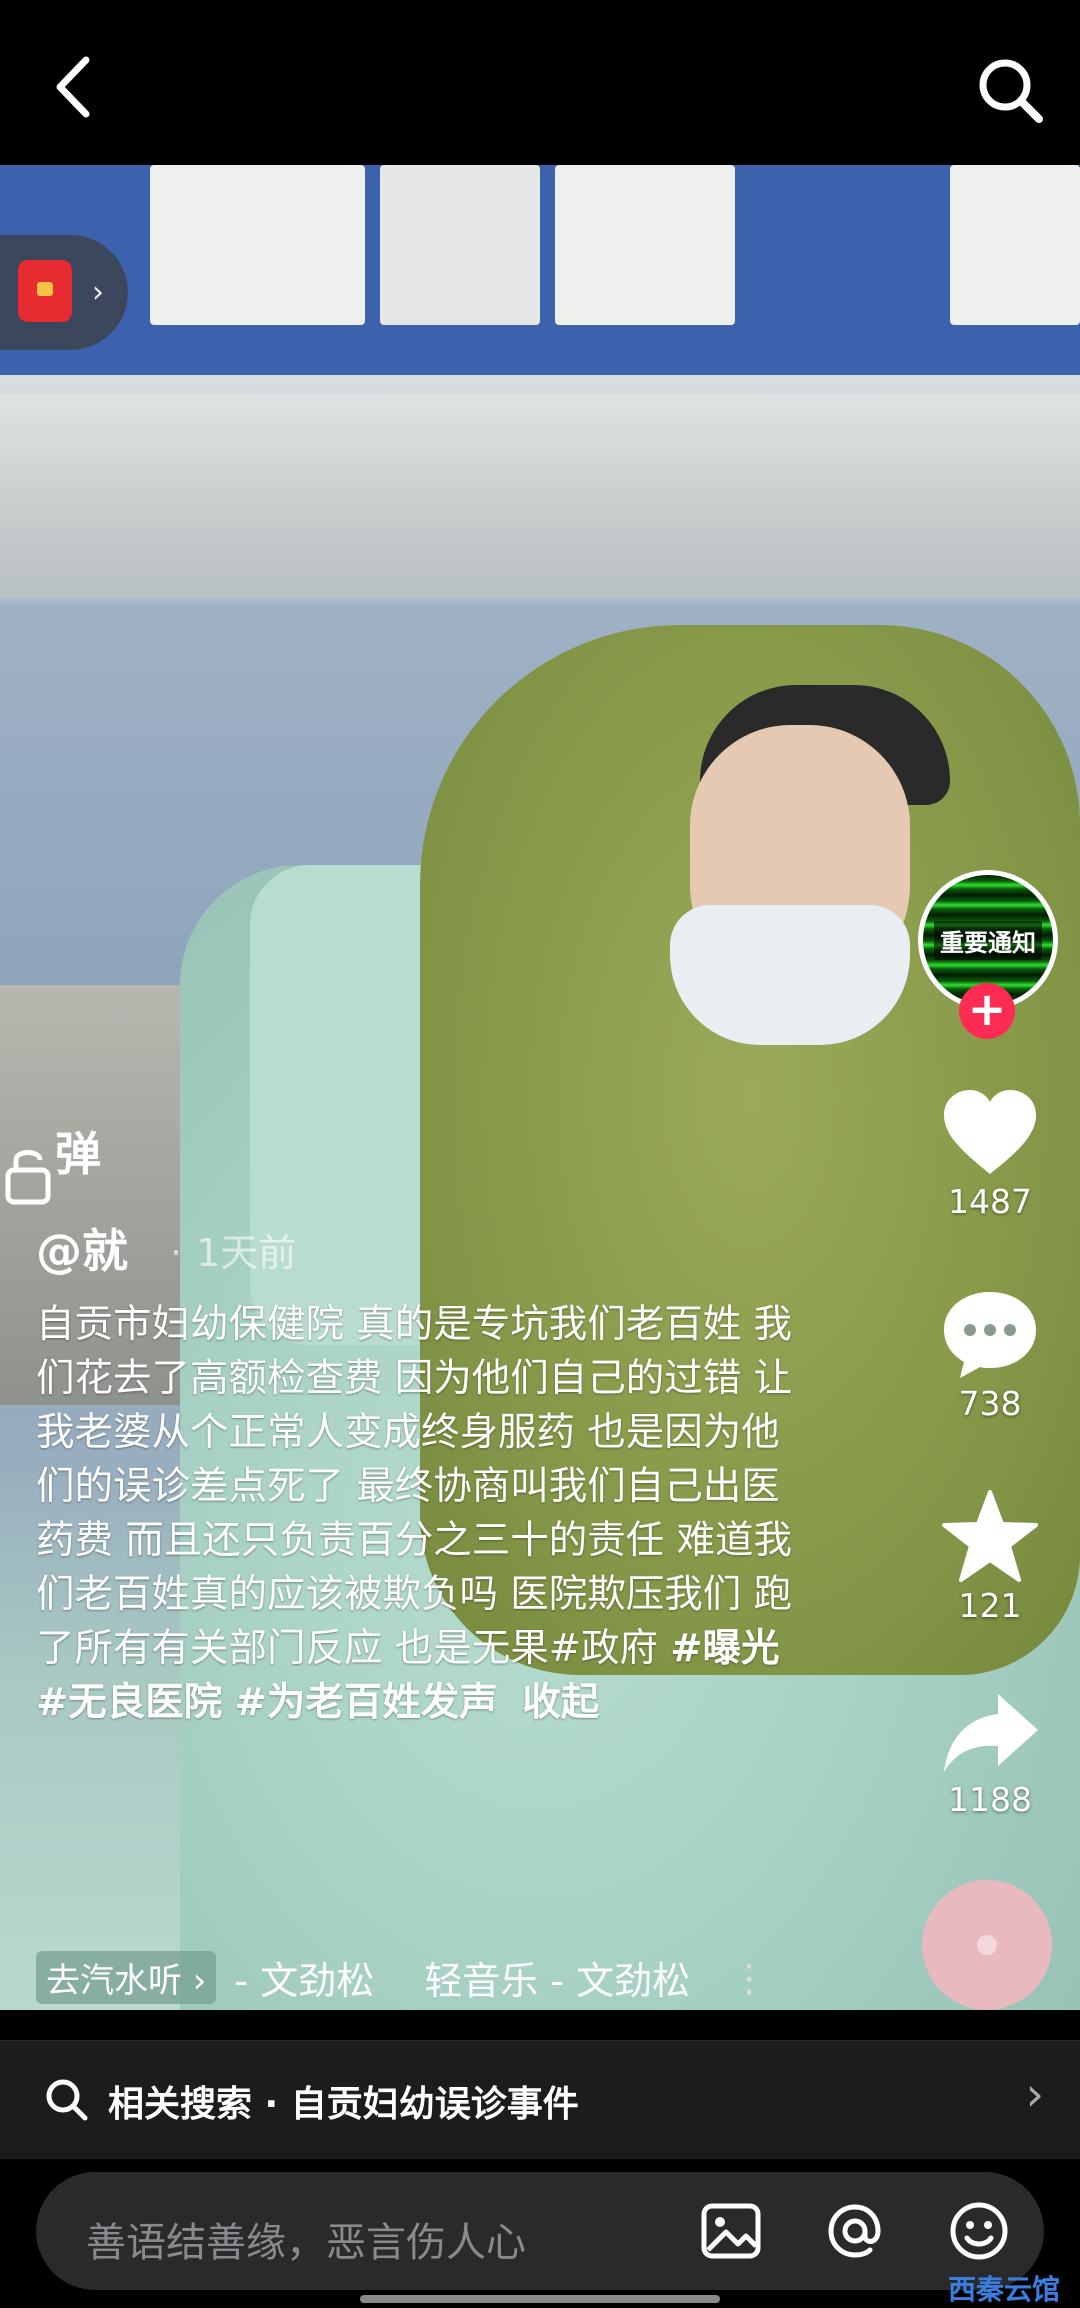 Image resolution: width=1080 pixels, height=2308 pixels. What do you see at coordinates (462, 1977) in the screenshot?
I see `music-title: - 文劲松 轻音乐 - 文劲松` at bounding box center [462, 1977].